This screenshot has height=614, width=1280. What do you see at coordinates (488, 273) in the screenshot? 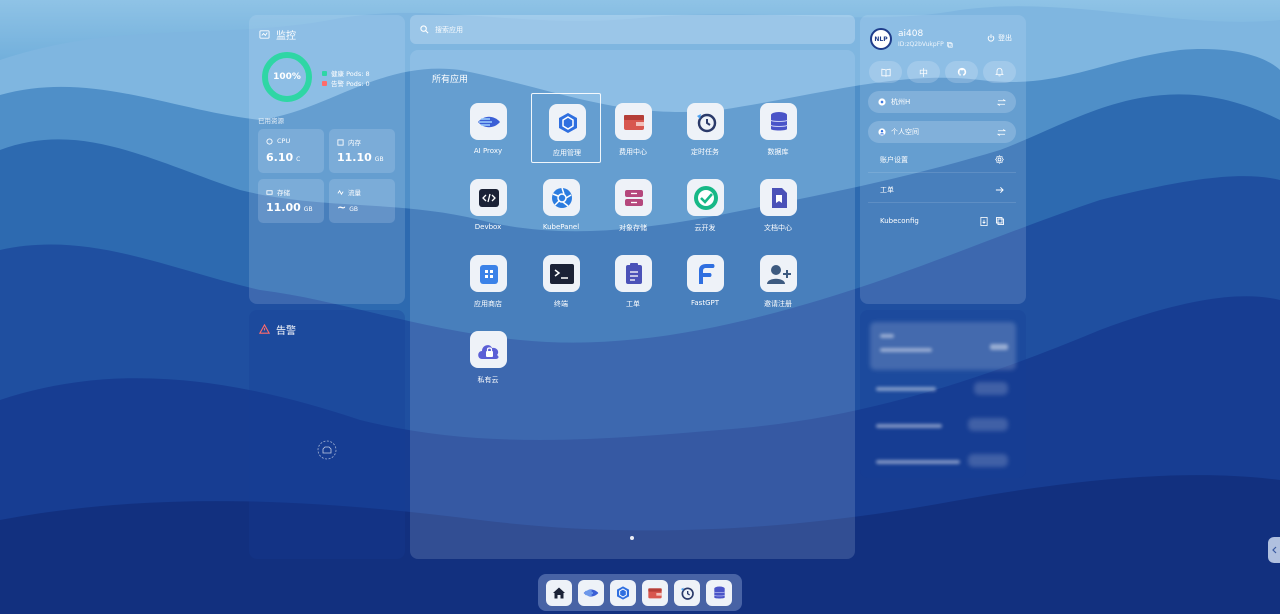
I see `app-store-icon` at bounding box center [488, 273].